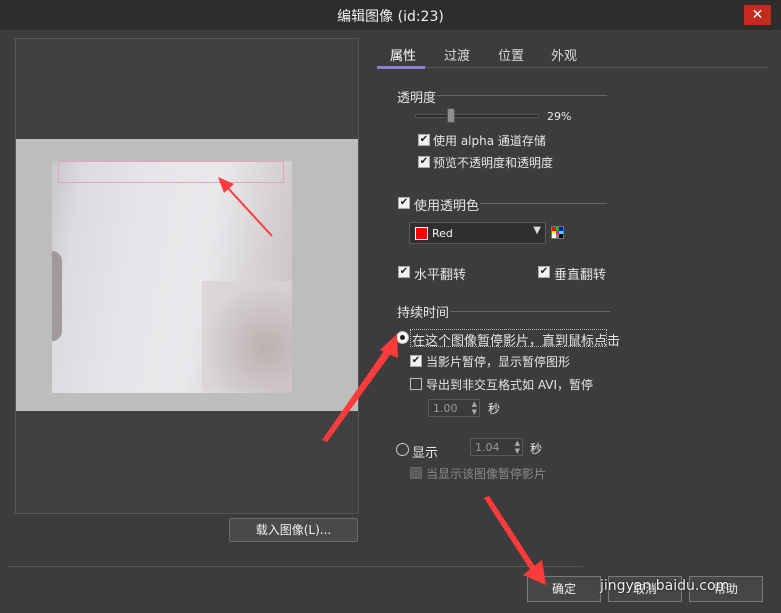 This screenshot has width=781, height=613. Describe the element at coordinates (489, 141) in the screenshot. I see `alpha-channel-label: 使用 alpha 通道存储` at that location.